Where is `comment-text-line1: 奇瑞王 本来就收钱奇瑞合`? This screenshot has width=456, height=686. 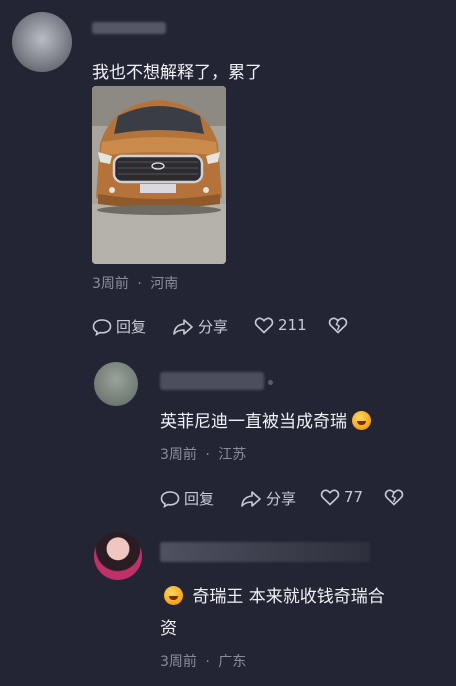
comment-text-line1: 奇瑞王 本来就收钱奇瑞合 is located at coordinates (288, 597).